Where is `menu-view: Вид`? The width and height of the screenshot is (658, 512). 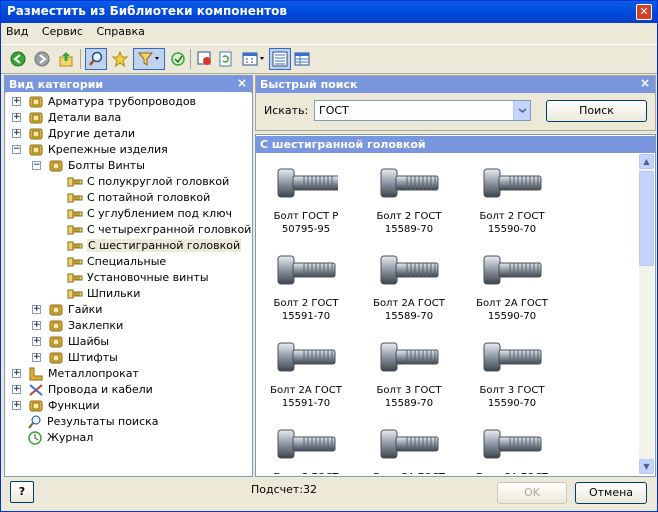
menu-view: Вид is located at coordinates (17, 31).